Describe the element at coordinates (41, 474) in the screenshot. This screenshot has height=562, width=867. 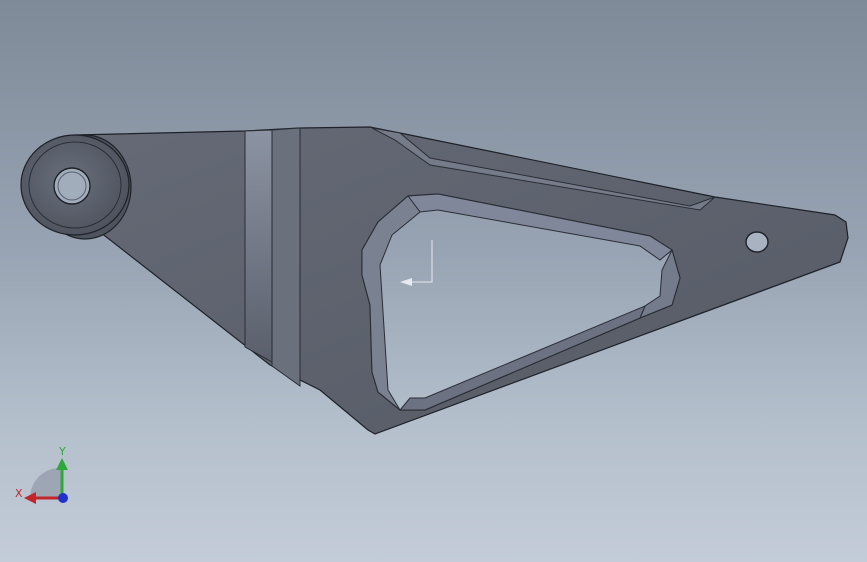
I see `reference-triad: Y X` at that location.